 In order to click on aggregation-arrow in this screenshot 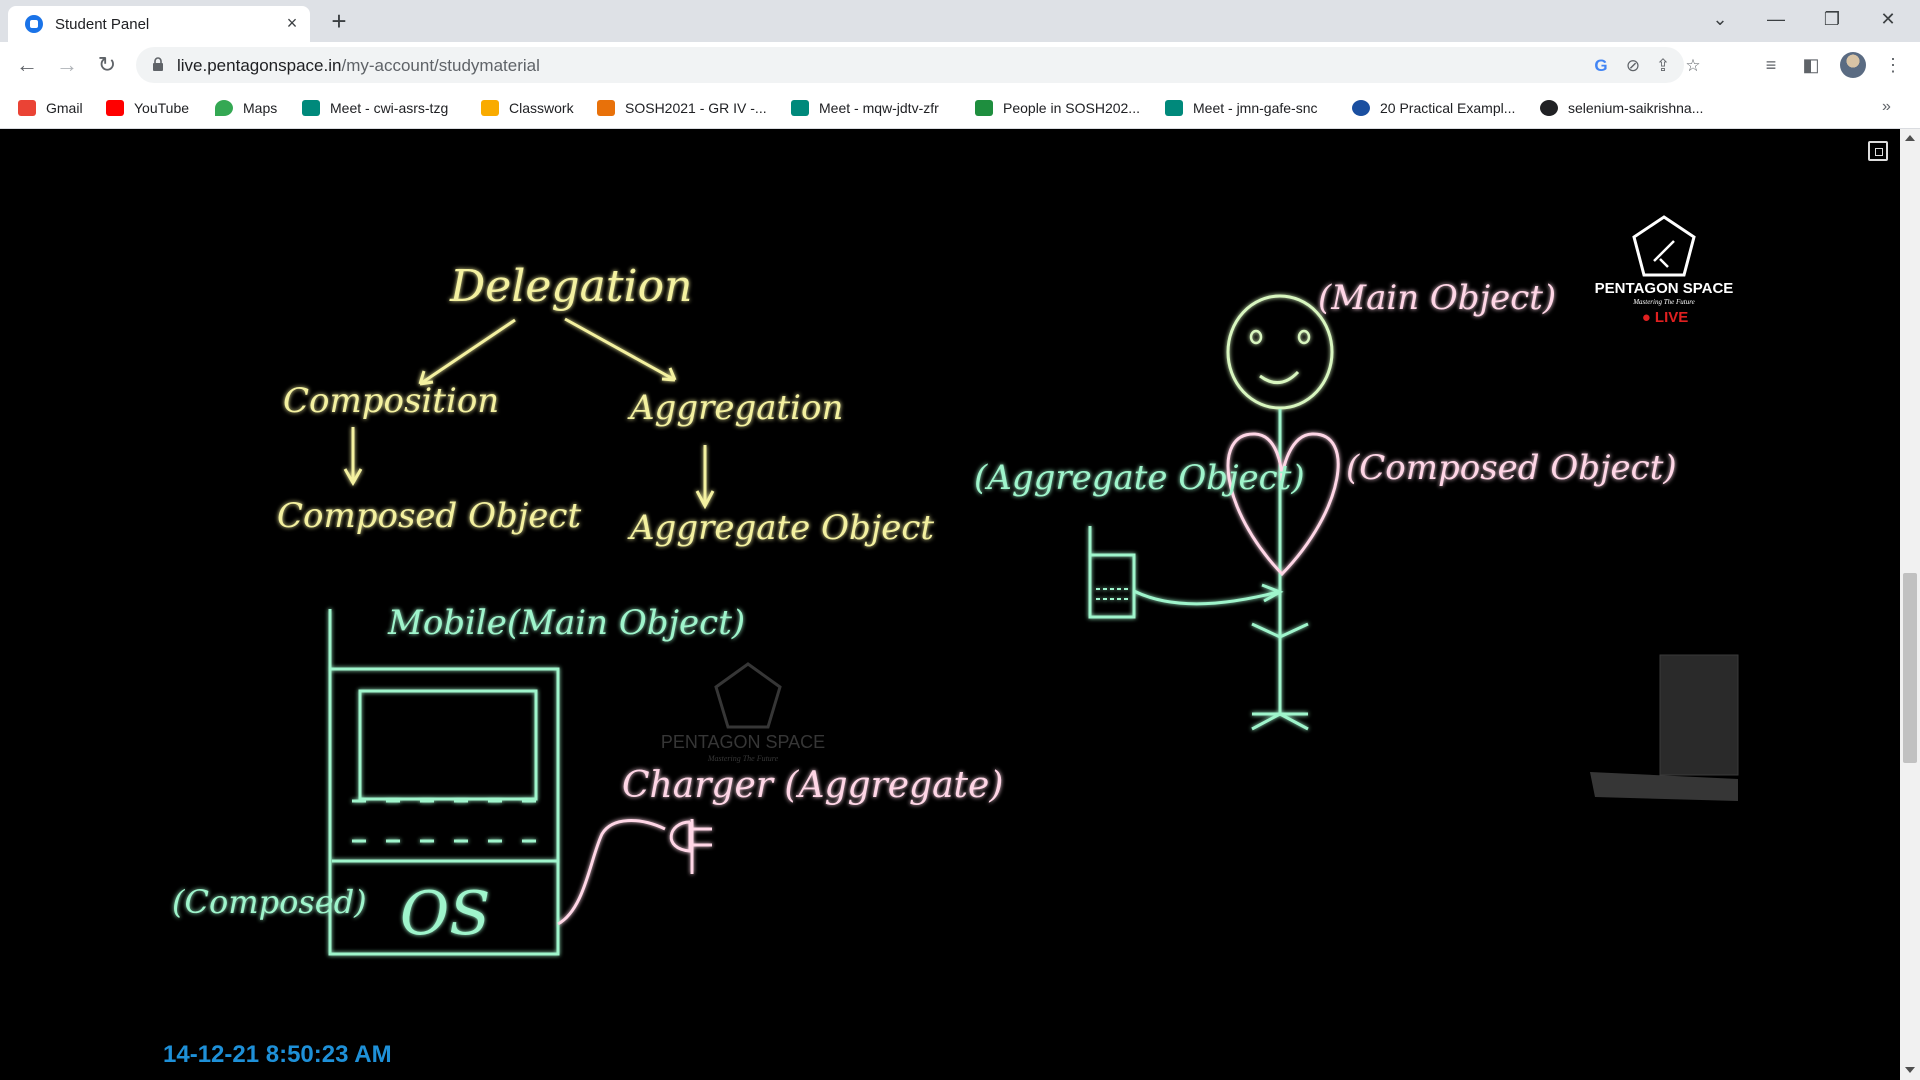, I will do `click(705, 477)`.